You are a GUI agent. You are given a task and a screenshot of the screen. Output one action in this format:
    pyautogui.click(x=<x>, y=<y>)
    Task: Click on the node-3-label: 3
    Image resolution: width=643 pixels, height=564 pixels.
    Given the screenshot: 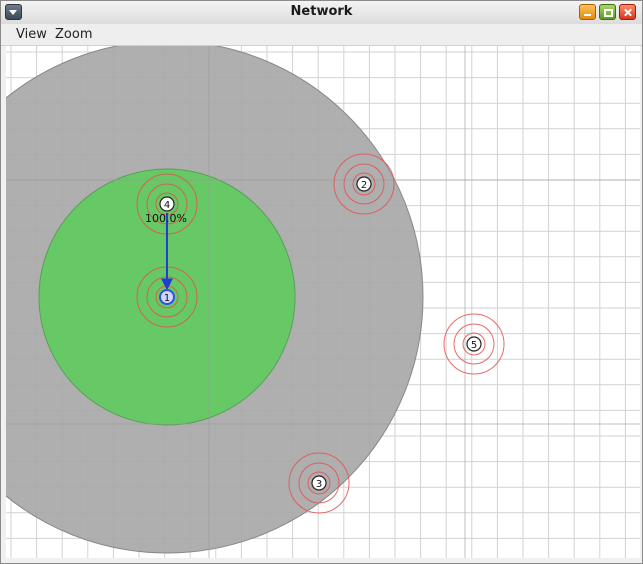 What is the action you would take?
    pyautogui.click(x=319, y=484)
    